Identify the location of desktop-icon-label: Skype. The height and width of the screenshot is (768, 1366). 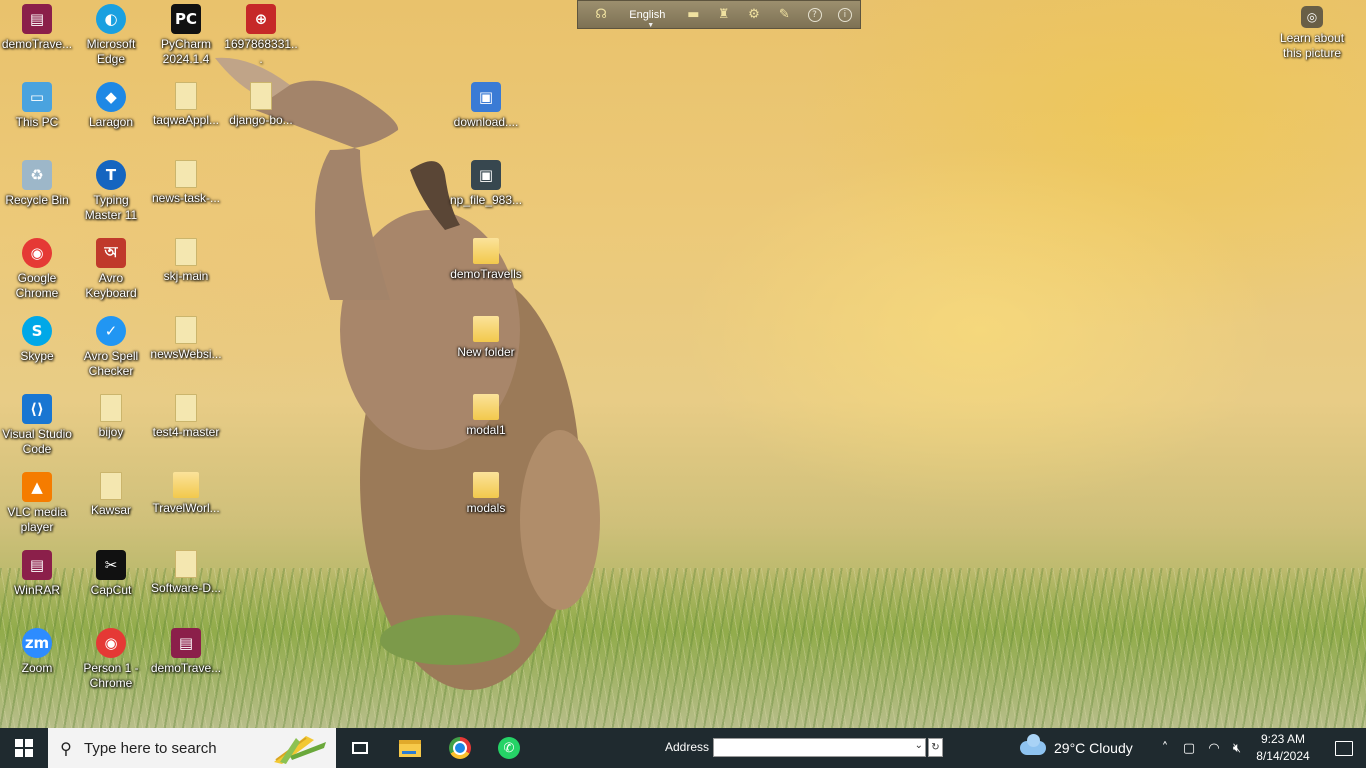
(37, 356).